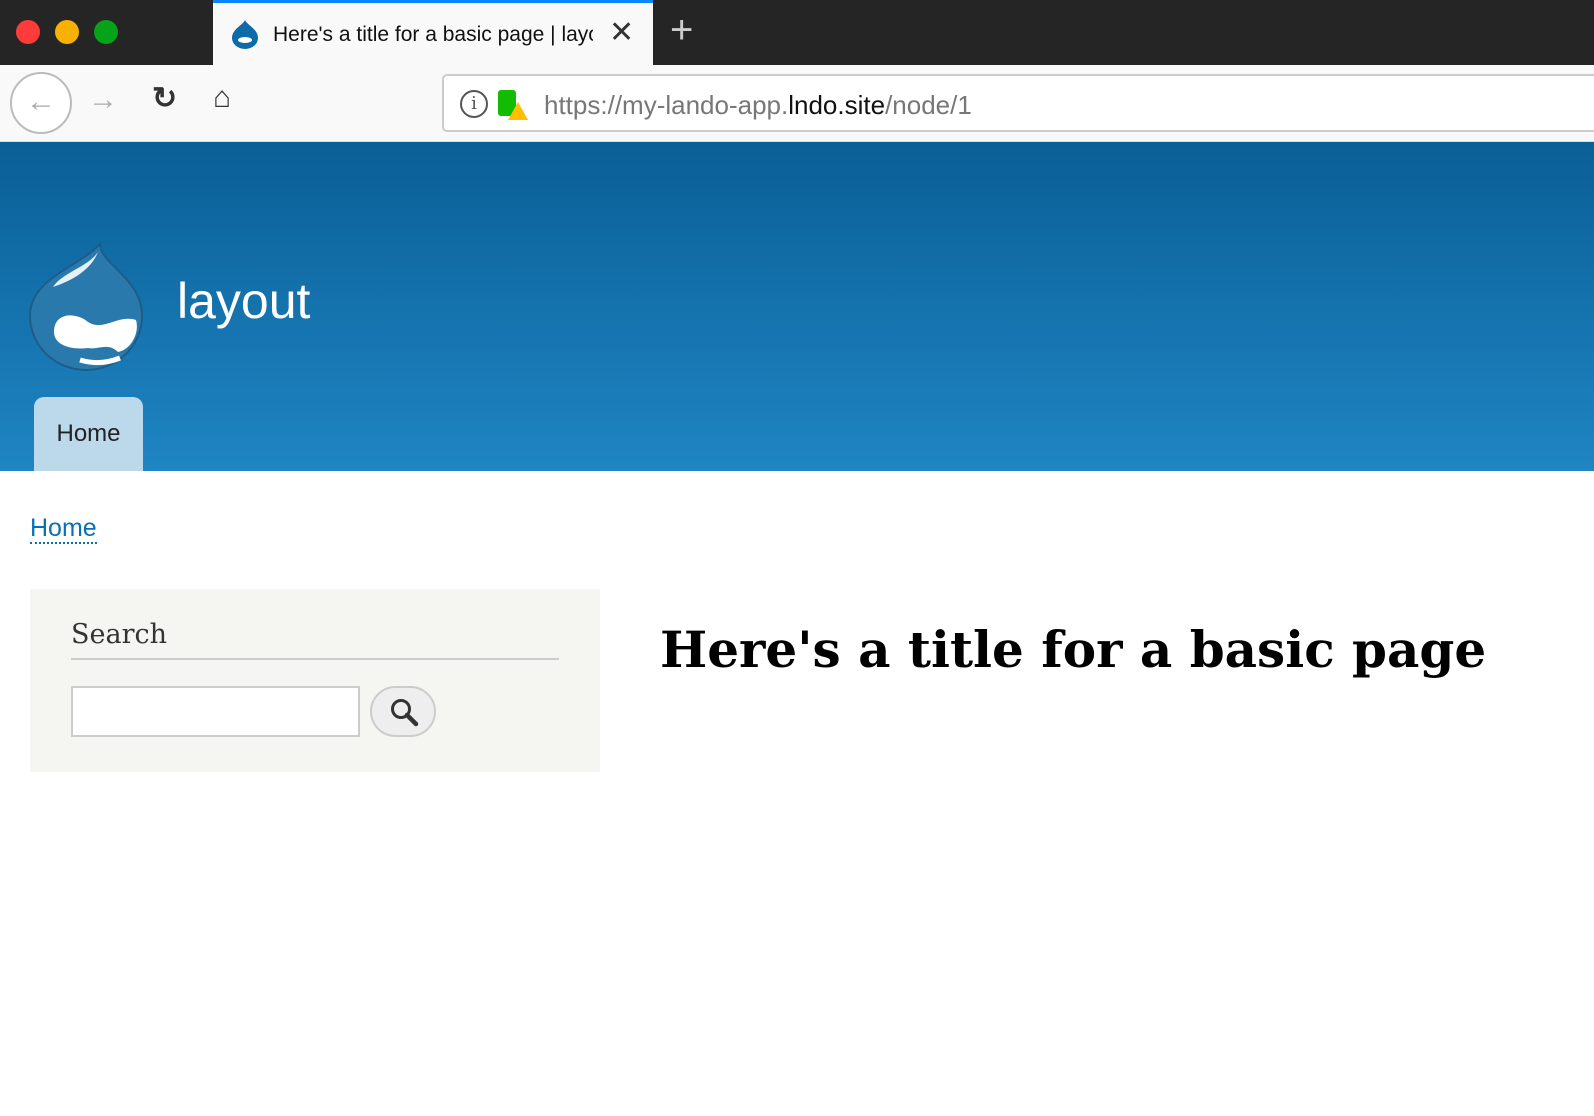 This screenshot has height=1116, width=1594. I want to click on search-icon, so click(405, 713).